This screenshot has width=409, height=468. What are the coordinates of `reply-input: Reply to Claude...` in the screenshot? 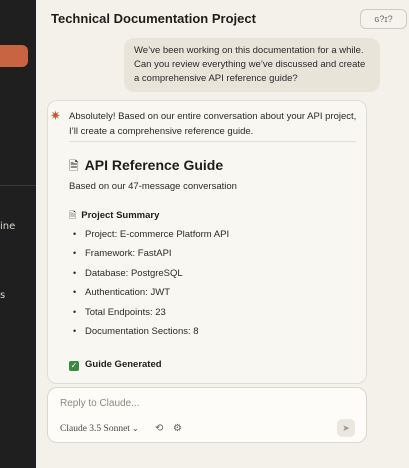 It's located at (100, 403).